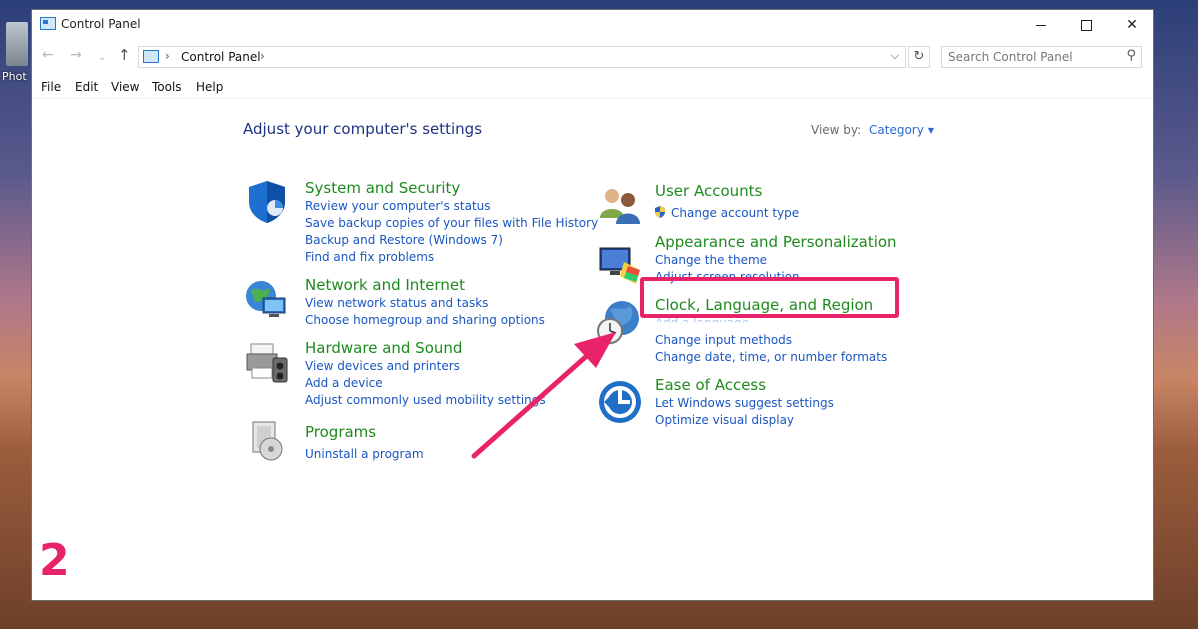 This screenshot has height=629, width=1198. Describe the element at coordinates (425, 320) in the screenshot. I see `link-homegroup: Choose homegroup and sharing options` at that location.